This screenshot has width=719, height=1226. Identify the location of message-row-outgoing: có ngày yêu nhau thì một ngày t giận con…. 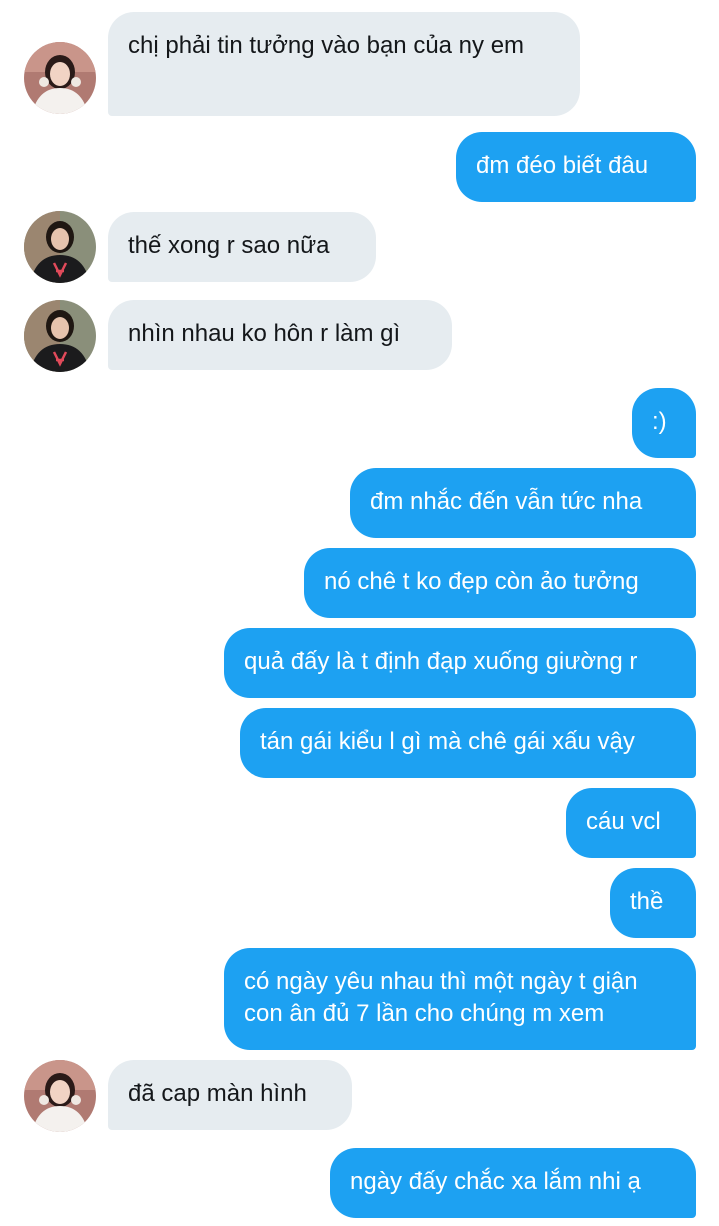
(359, 999).